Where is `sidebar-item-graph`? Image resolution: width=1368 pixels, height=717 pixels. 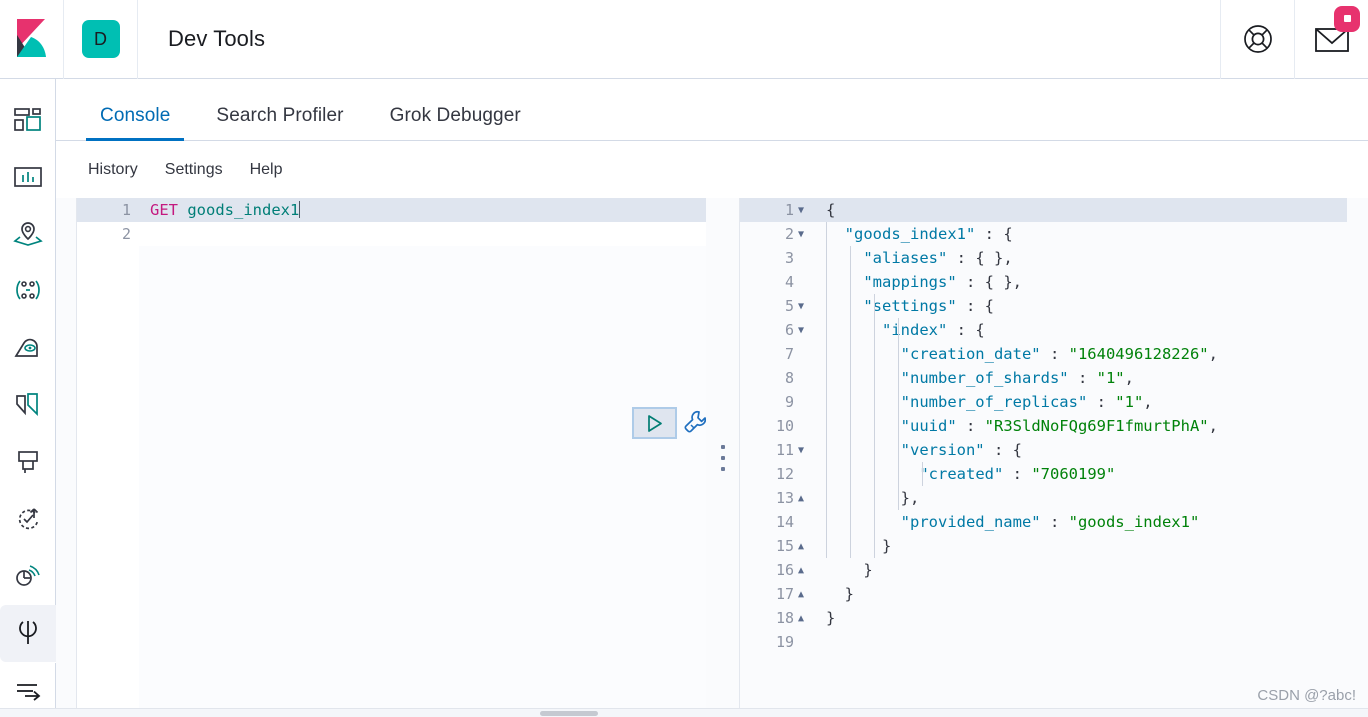
sidebar-item-graph is located at coordinates (28, 290).